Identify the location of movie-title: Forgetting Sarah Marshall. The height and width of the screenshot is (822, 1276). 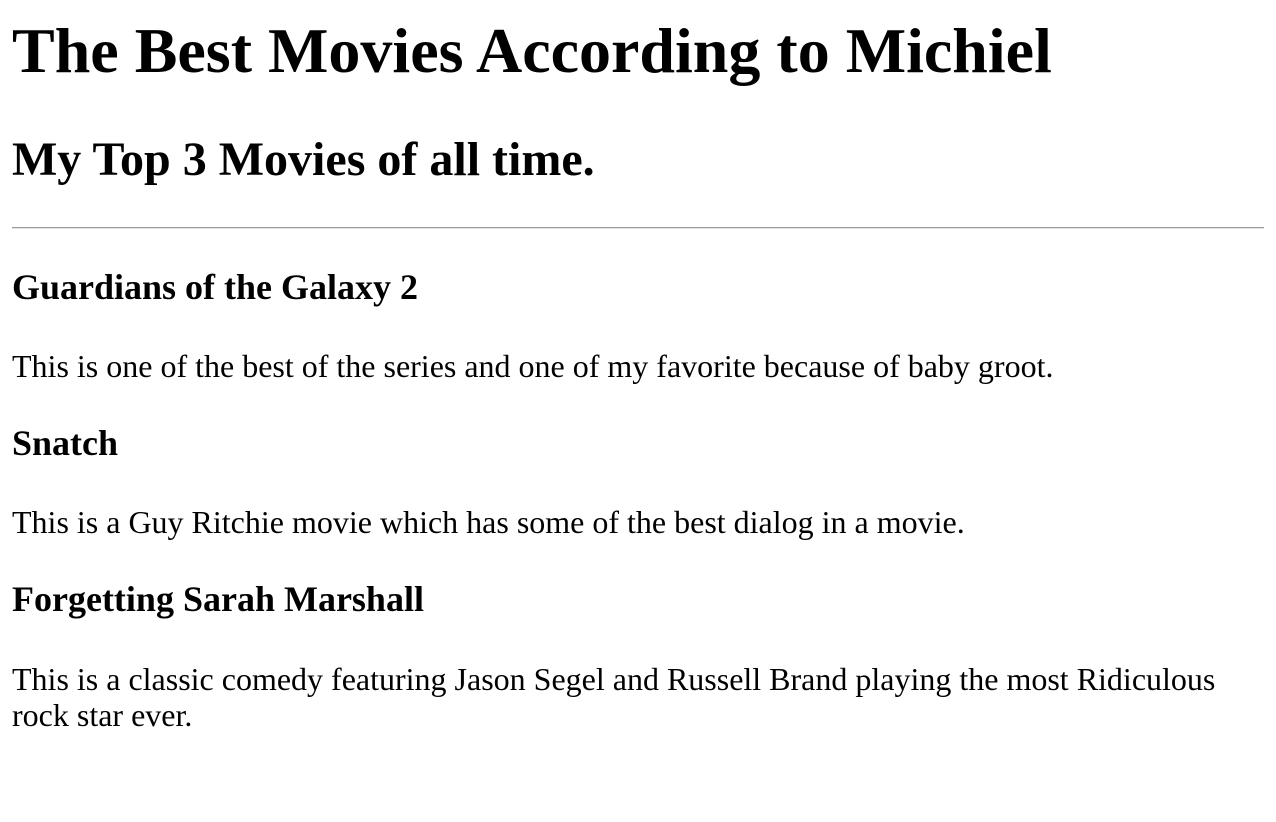
(218, 599).